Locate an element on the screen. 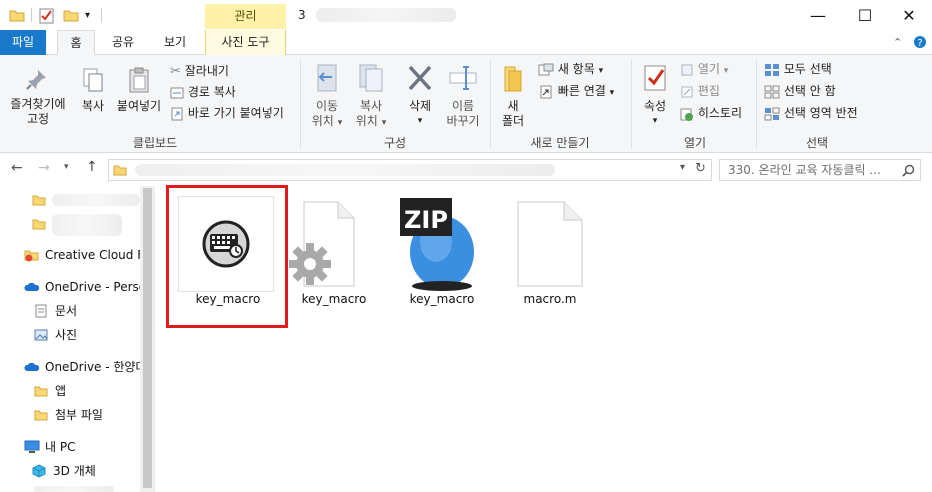 This screenshot has height=492, width=932. forward-arrow-icon: → is located at coordinates (44, 168).